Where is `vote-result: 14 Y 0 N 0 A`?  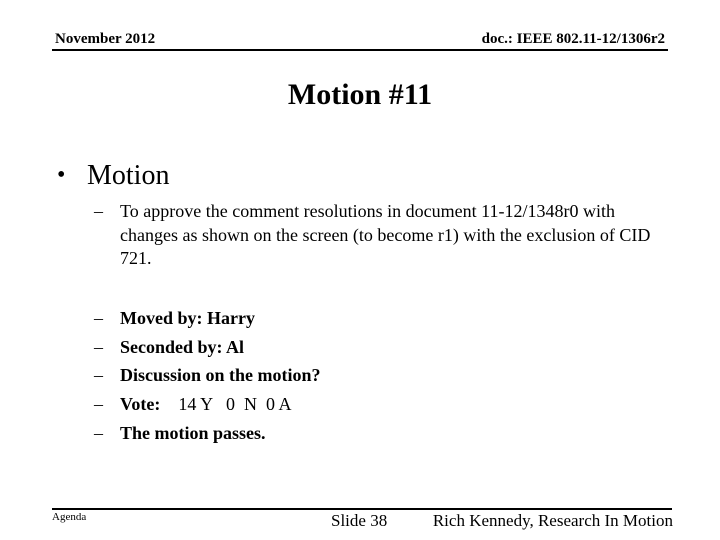 vote-result: 14 Y 0 N 0 A is located at coordinates (226, 404).